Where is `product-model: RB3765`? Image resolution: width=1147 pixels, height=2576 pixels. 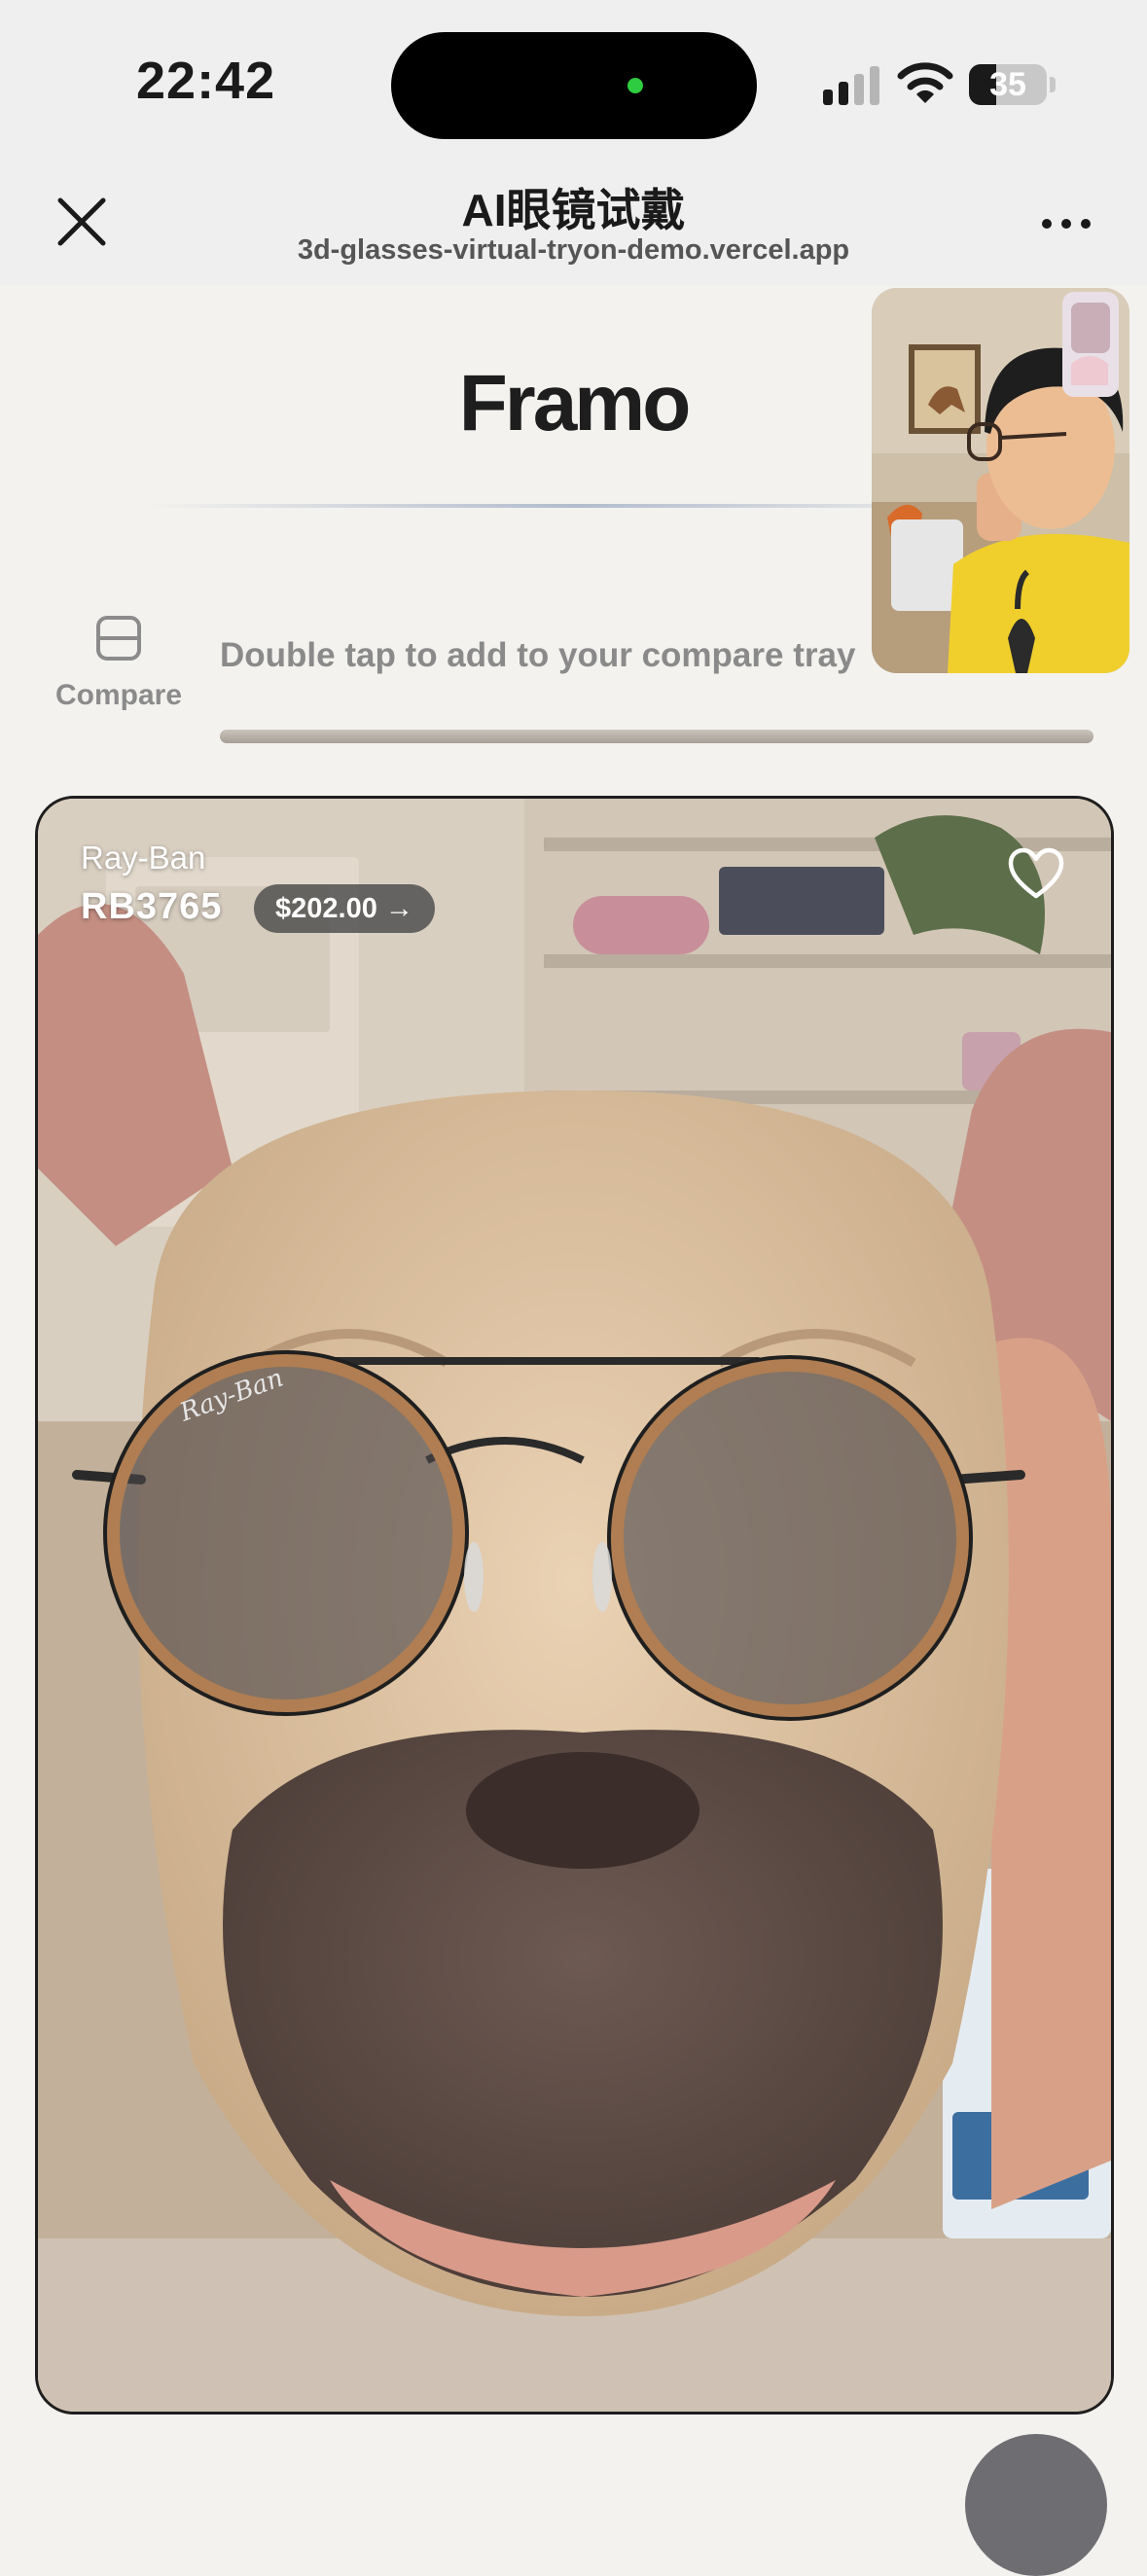
product-model: RB3765 is located at coordinates (152, 906).